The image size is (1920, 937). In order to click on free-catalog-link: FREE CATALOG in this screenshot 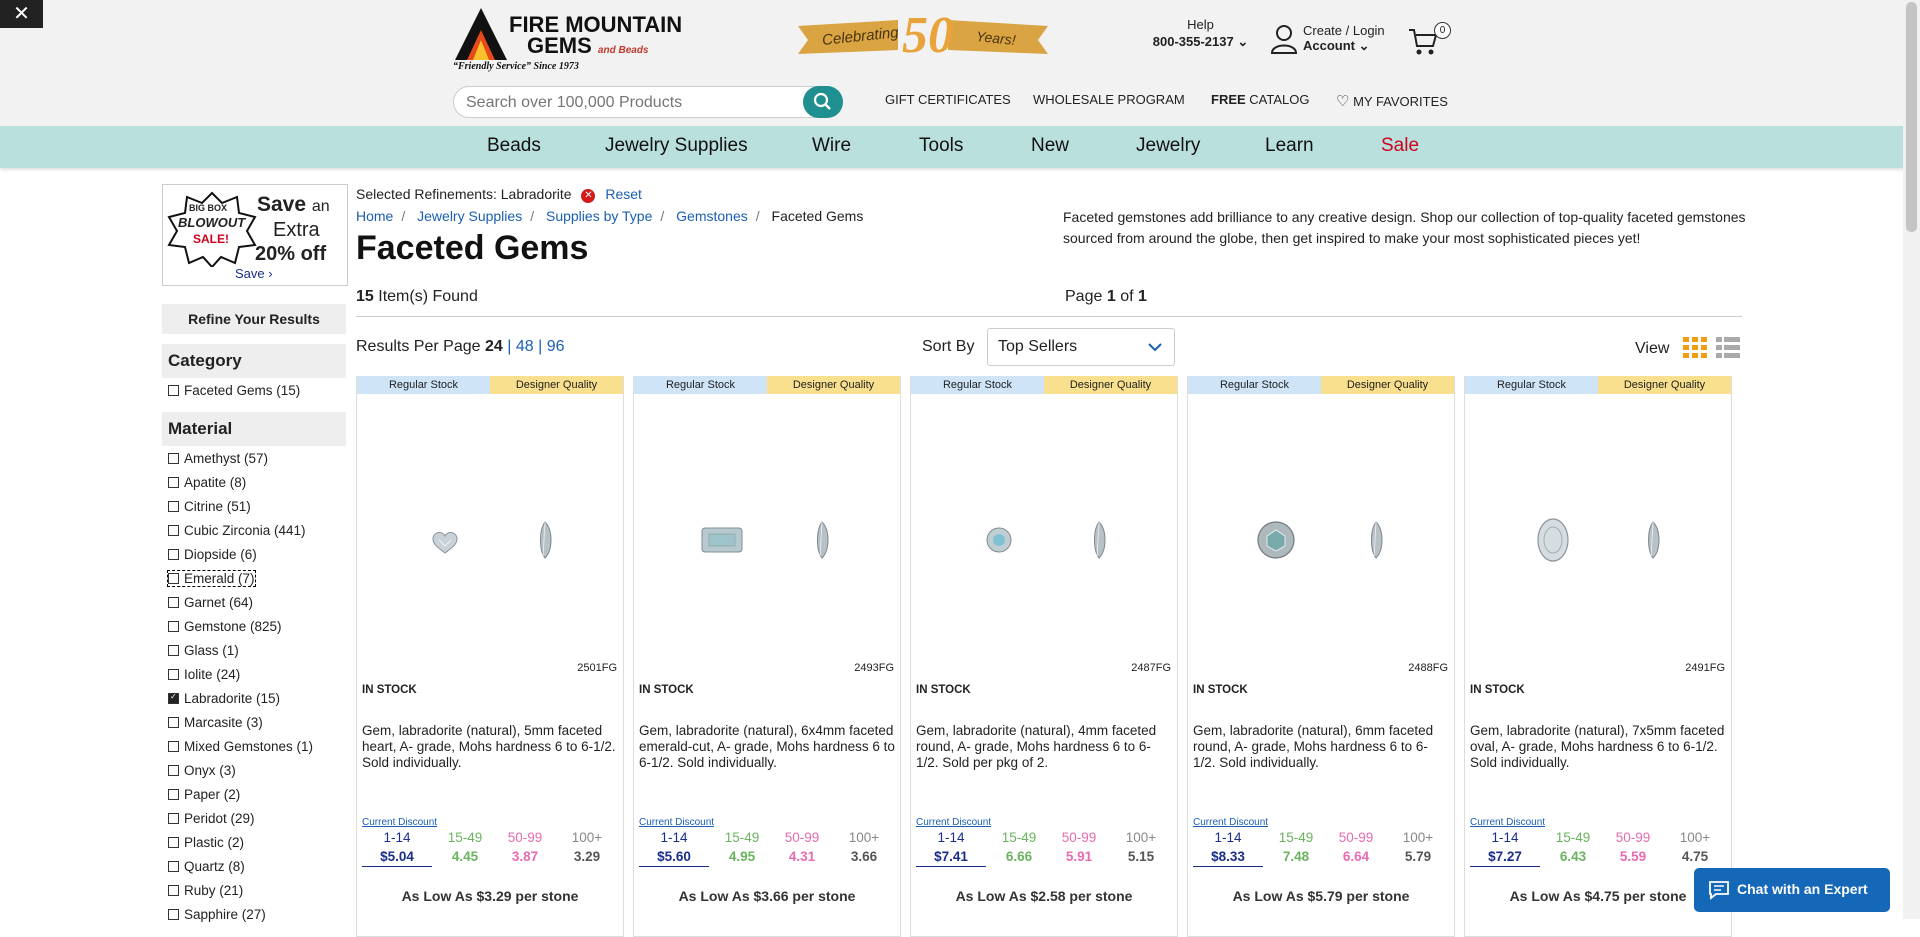, I will do `click(1260, 99)`.